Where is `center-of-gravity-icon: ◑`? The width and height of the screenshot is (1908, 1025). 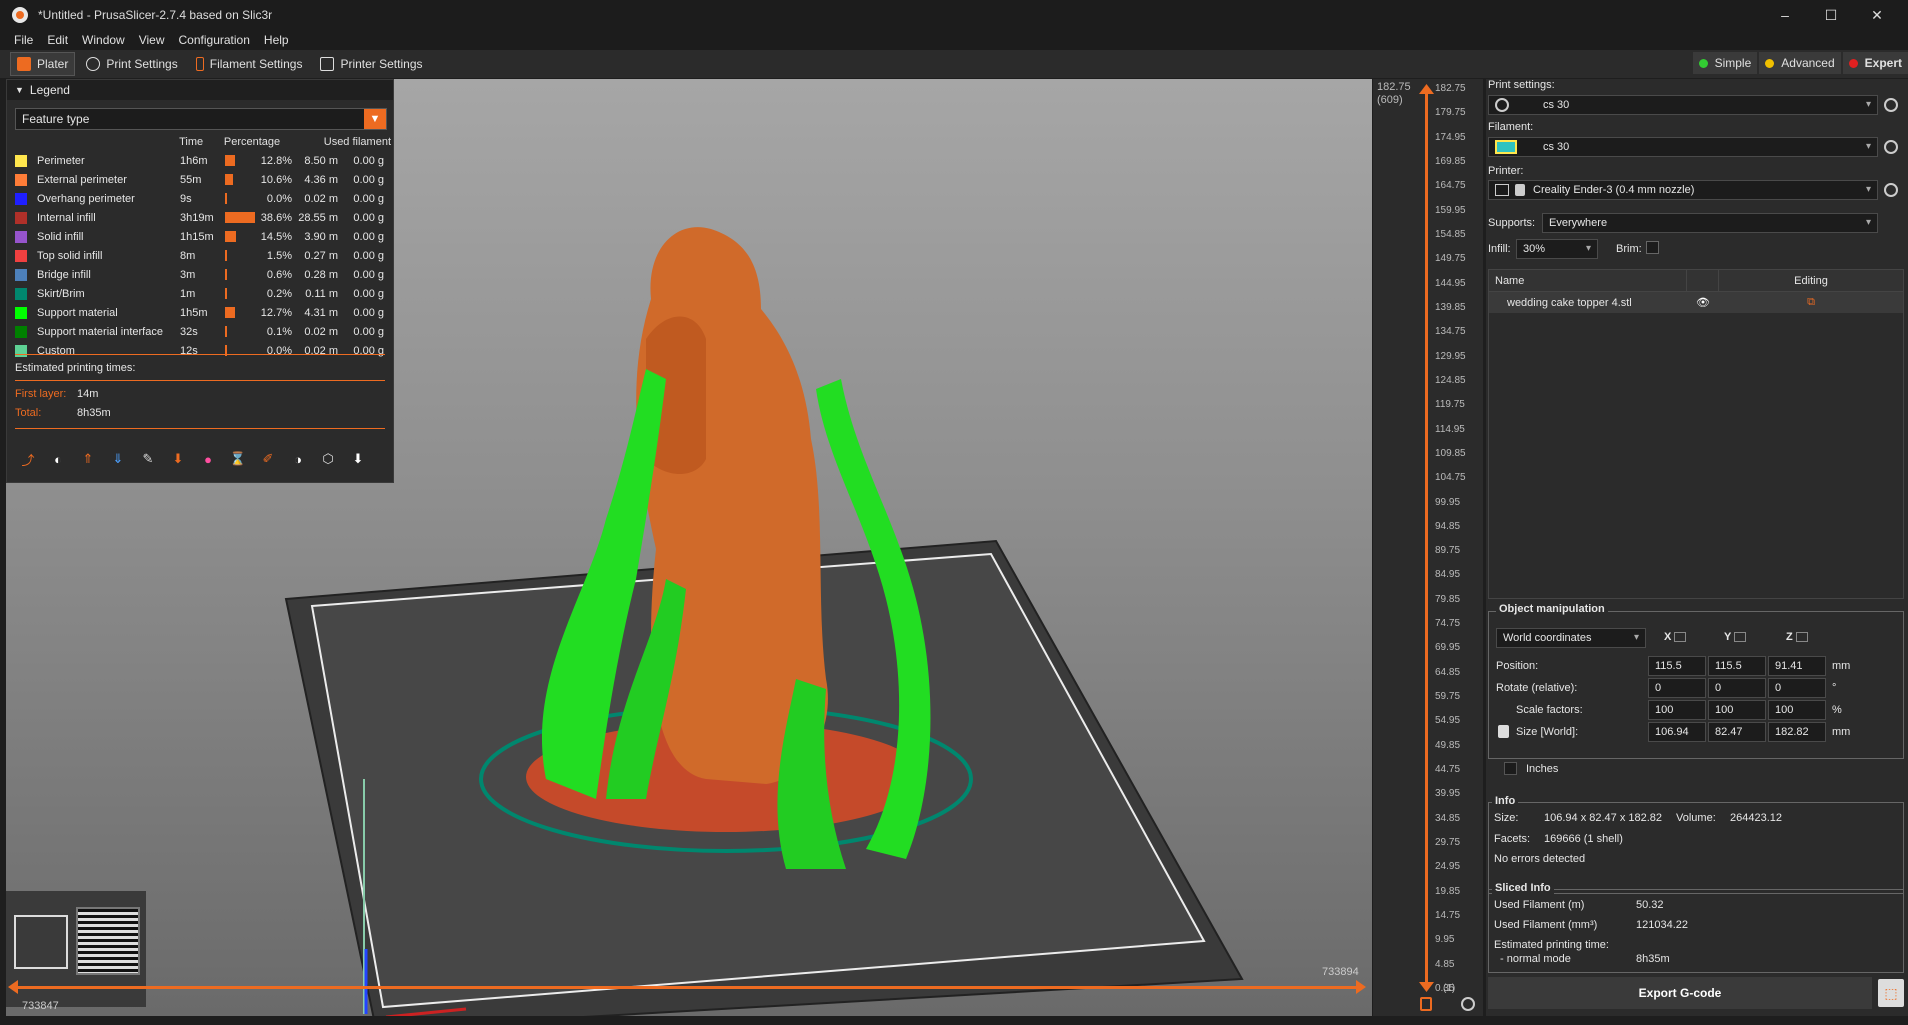 center-of-gravity-icon: ◑ is located at coordinates (298, 459).